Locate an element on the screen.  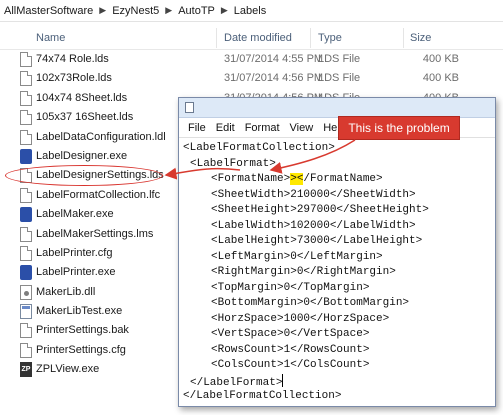
code-line: <VertSpace>0</VertSpace> is located at coordinates (337, 335).